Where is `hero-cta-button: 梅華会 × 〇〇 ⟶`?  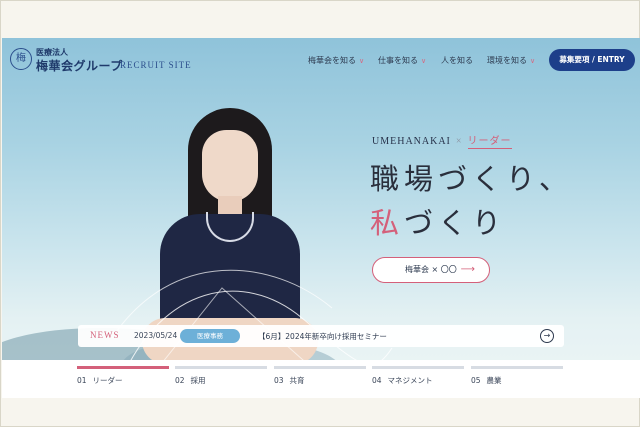
hero-cta-button: 梅華会 × 〇〇 ⟶ is located at coordinates (431, 270).